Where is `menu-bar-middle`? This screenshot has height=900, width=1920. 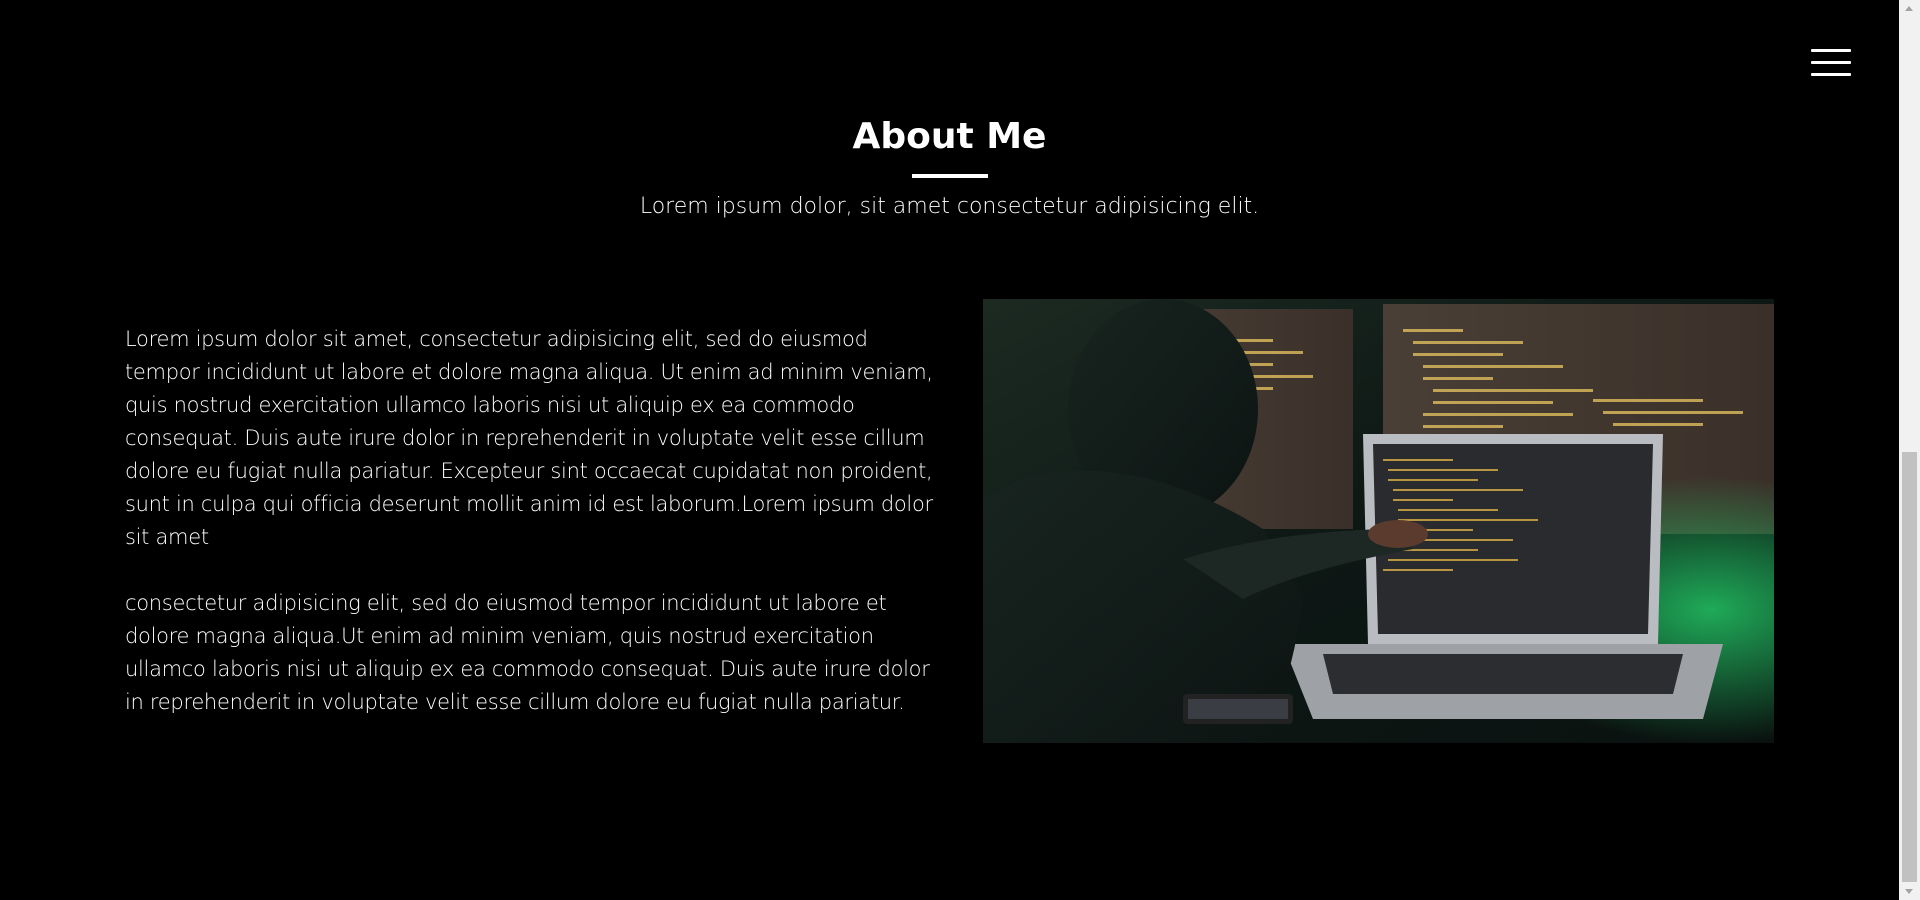
menu-bar-middle is located at coordinates (1831, 62).